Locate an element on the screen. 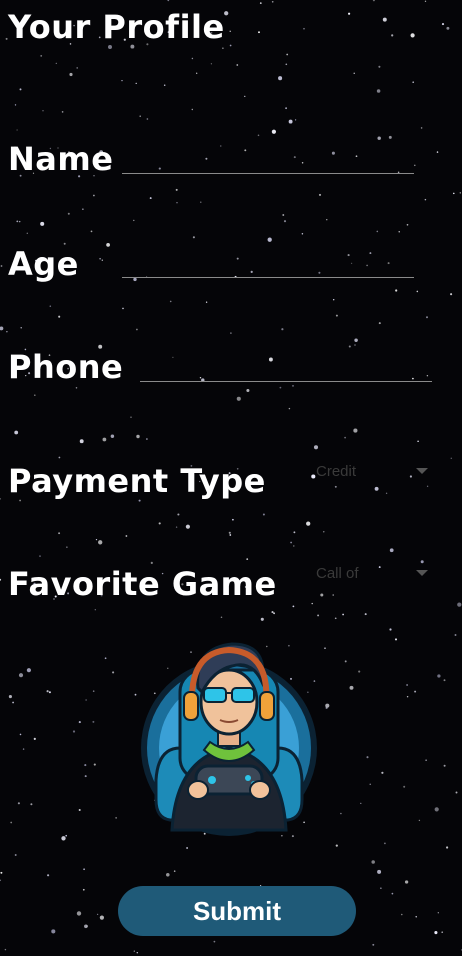 The height and width of the screenshot is (956, 462). payment-type-select: Credit is located at coordinates (372, 471).